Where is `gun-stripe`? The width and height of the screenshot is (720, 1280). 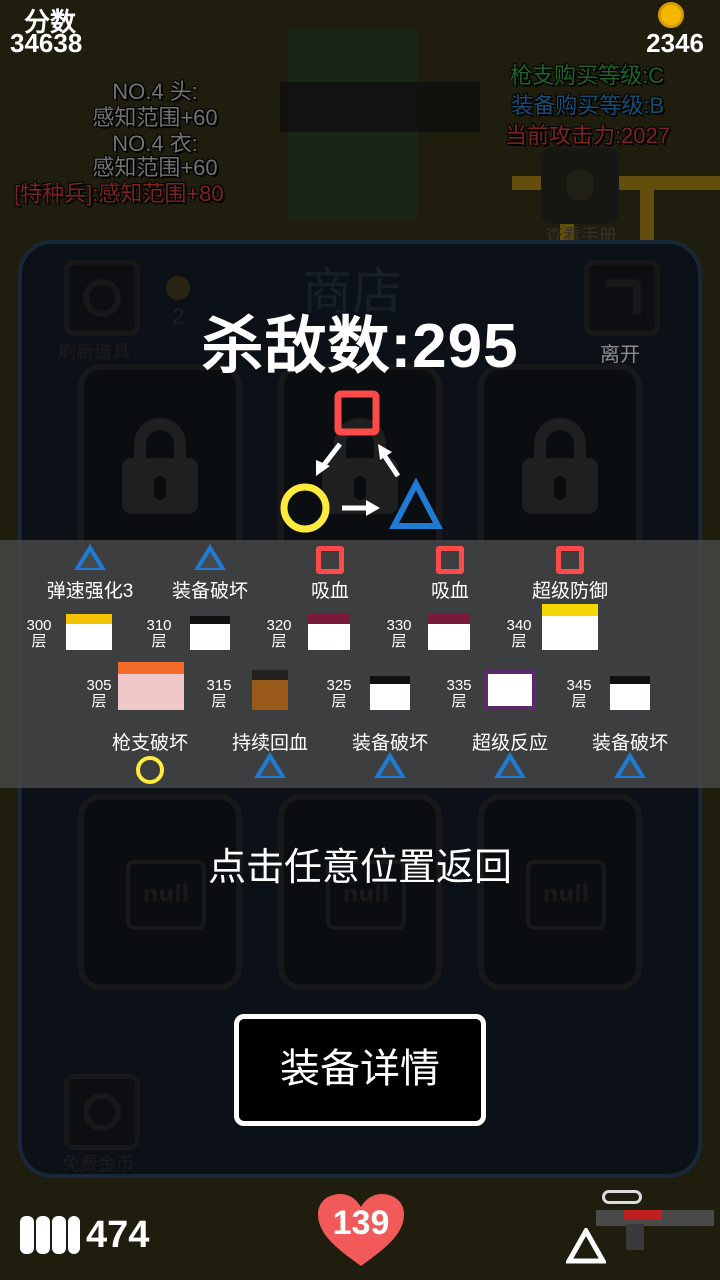
gun-stripe is located at coordinates (643, 1215).